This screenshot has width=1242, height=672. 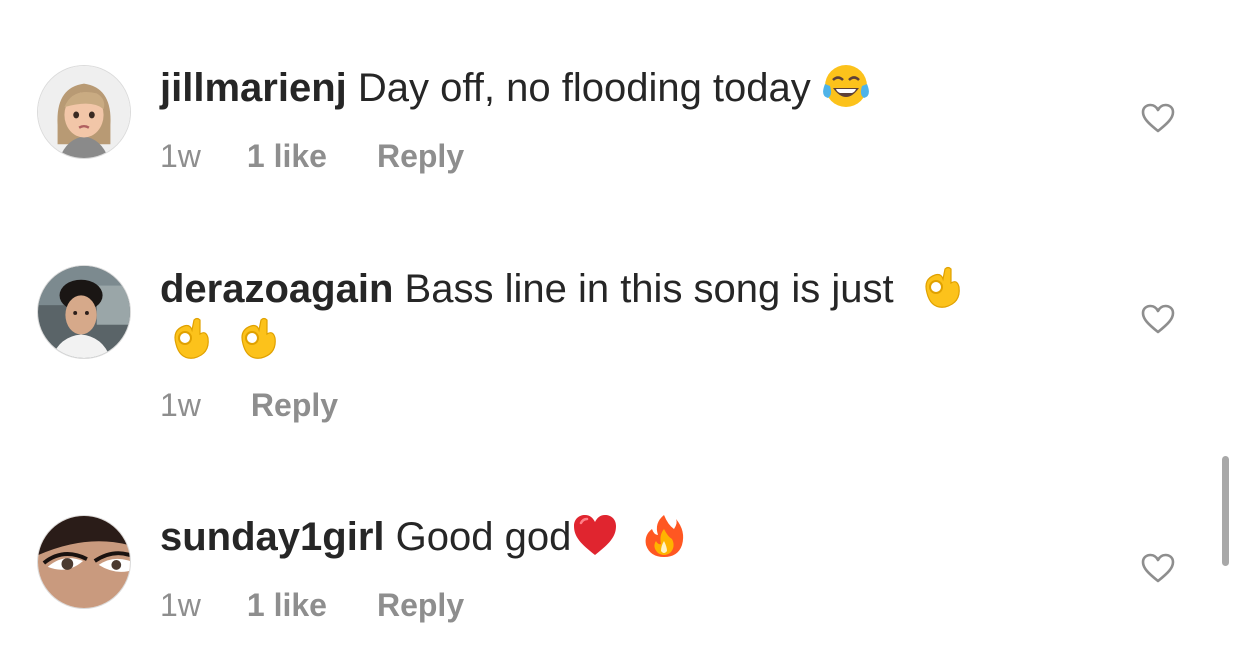 I want to click on comment-username: derazoagain, so click(x=276, y=289).